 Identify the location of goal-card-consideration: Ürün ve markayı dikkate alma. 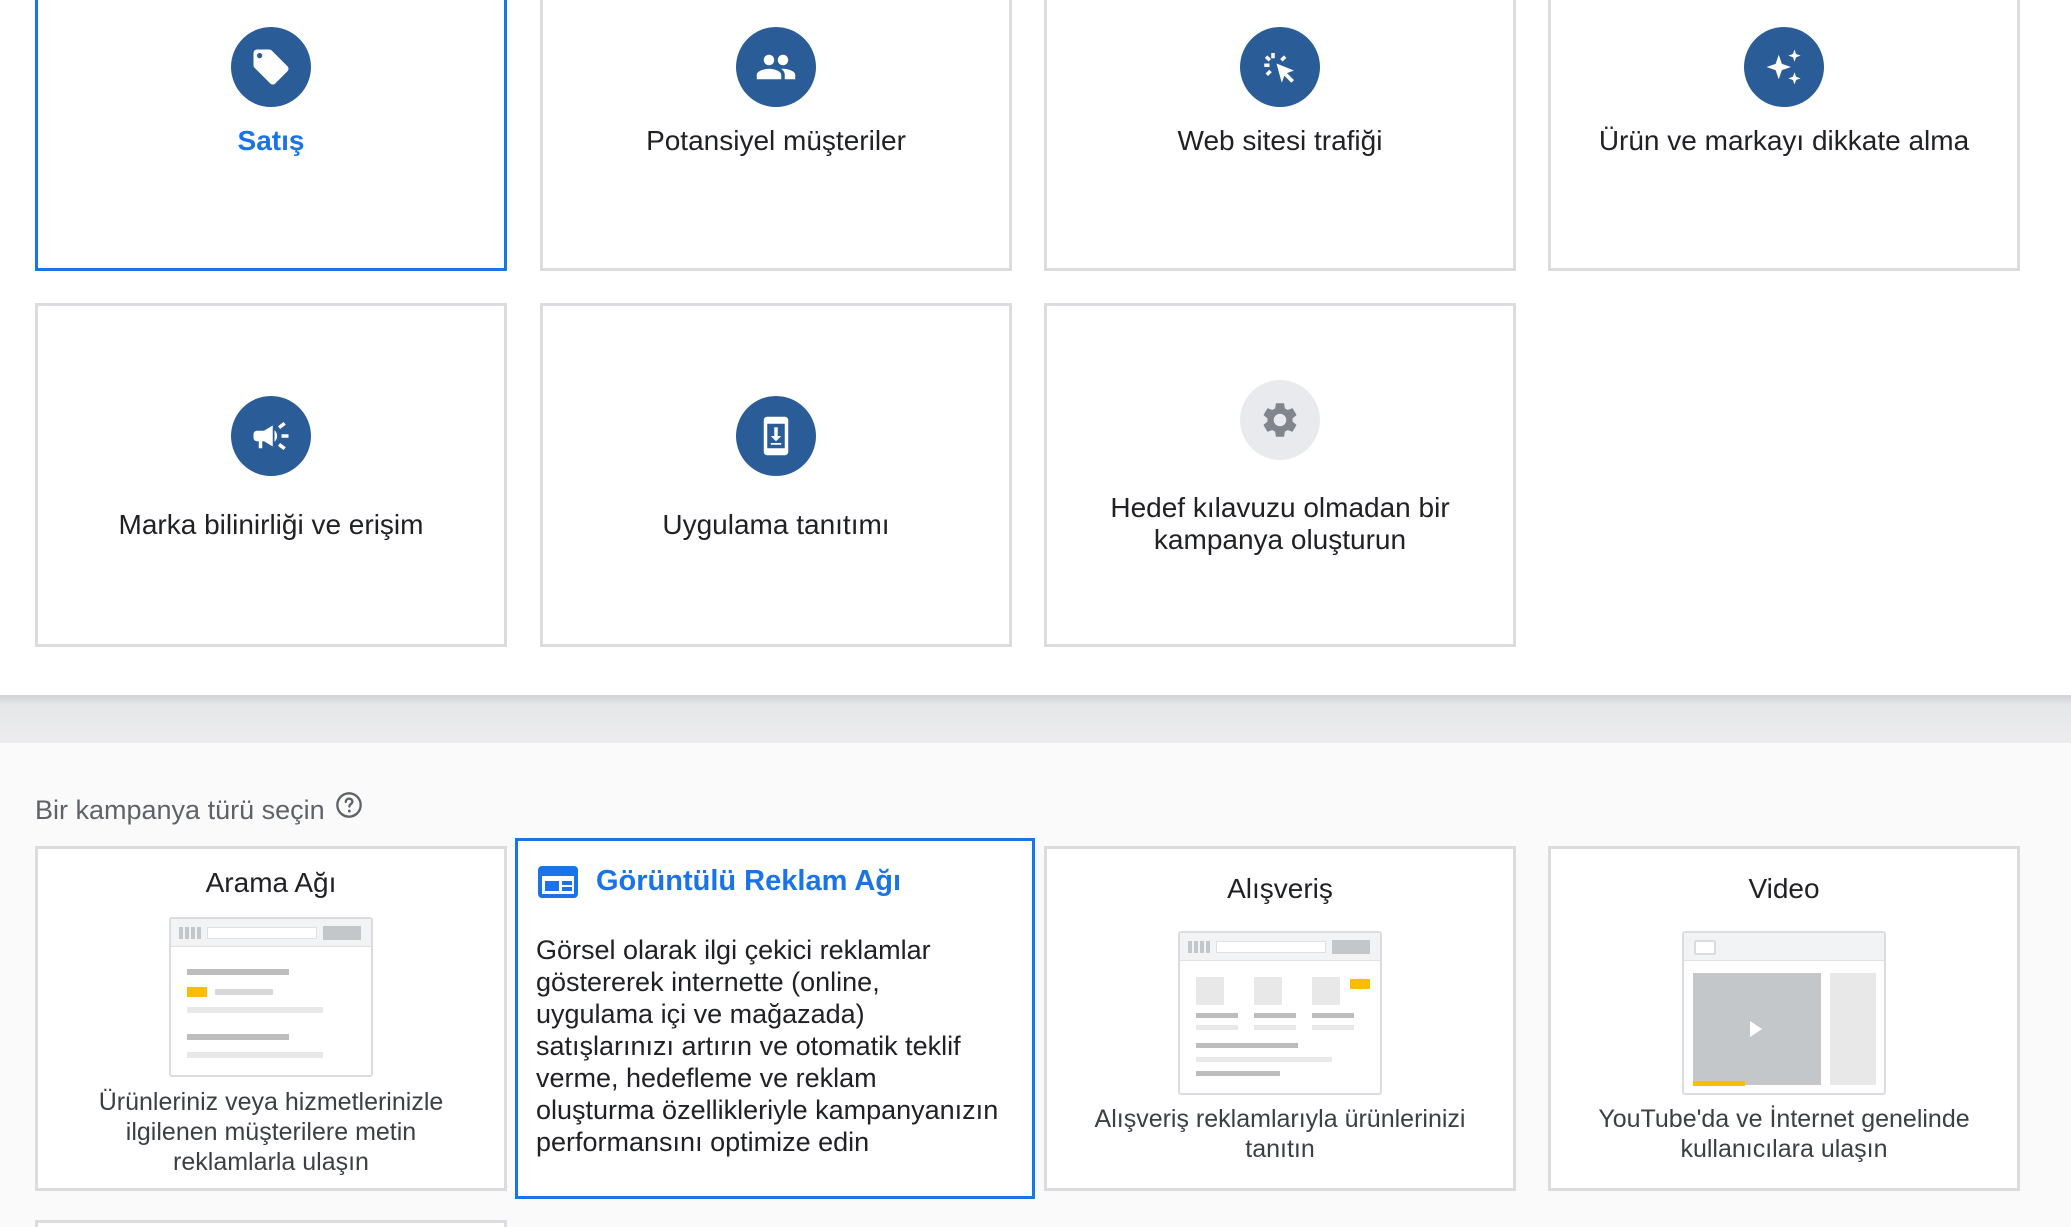
(1784, 135).